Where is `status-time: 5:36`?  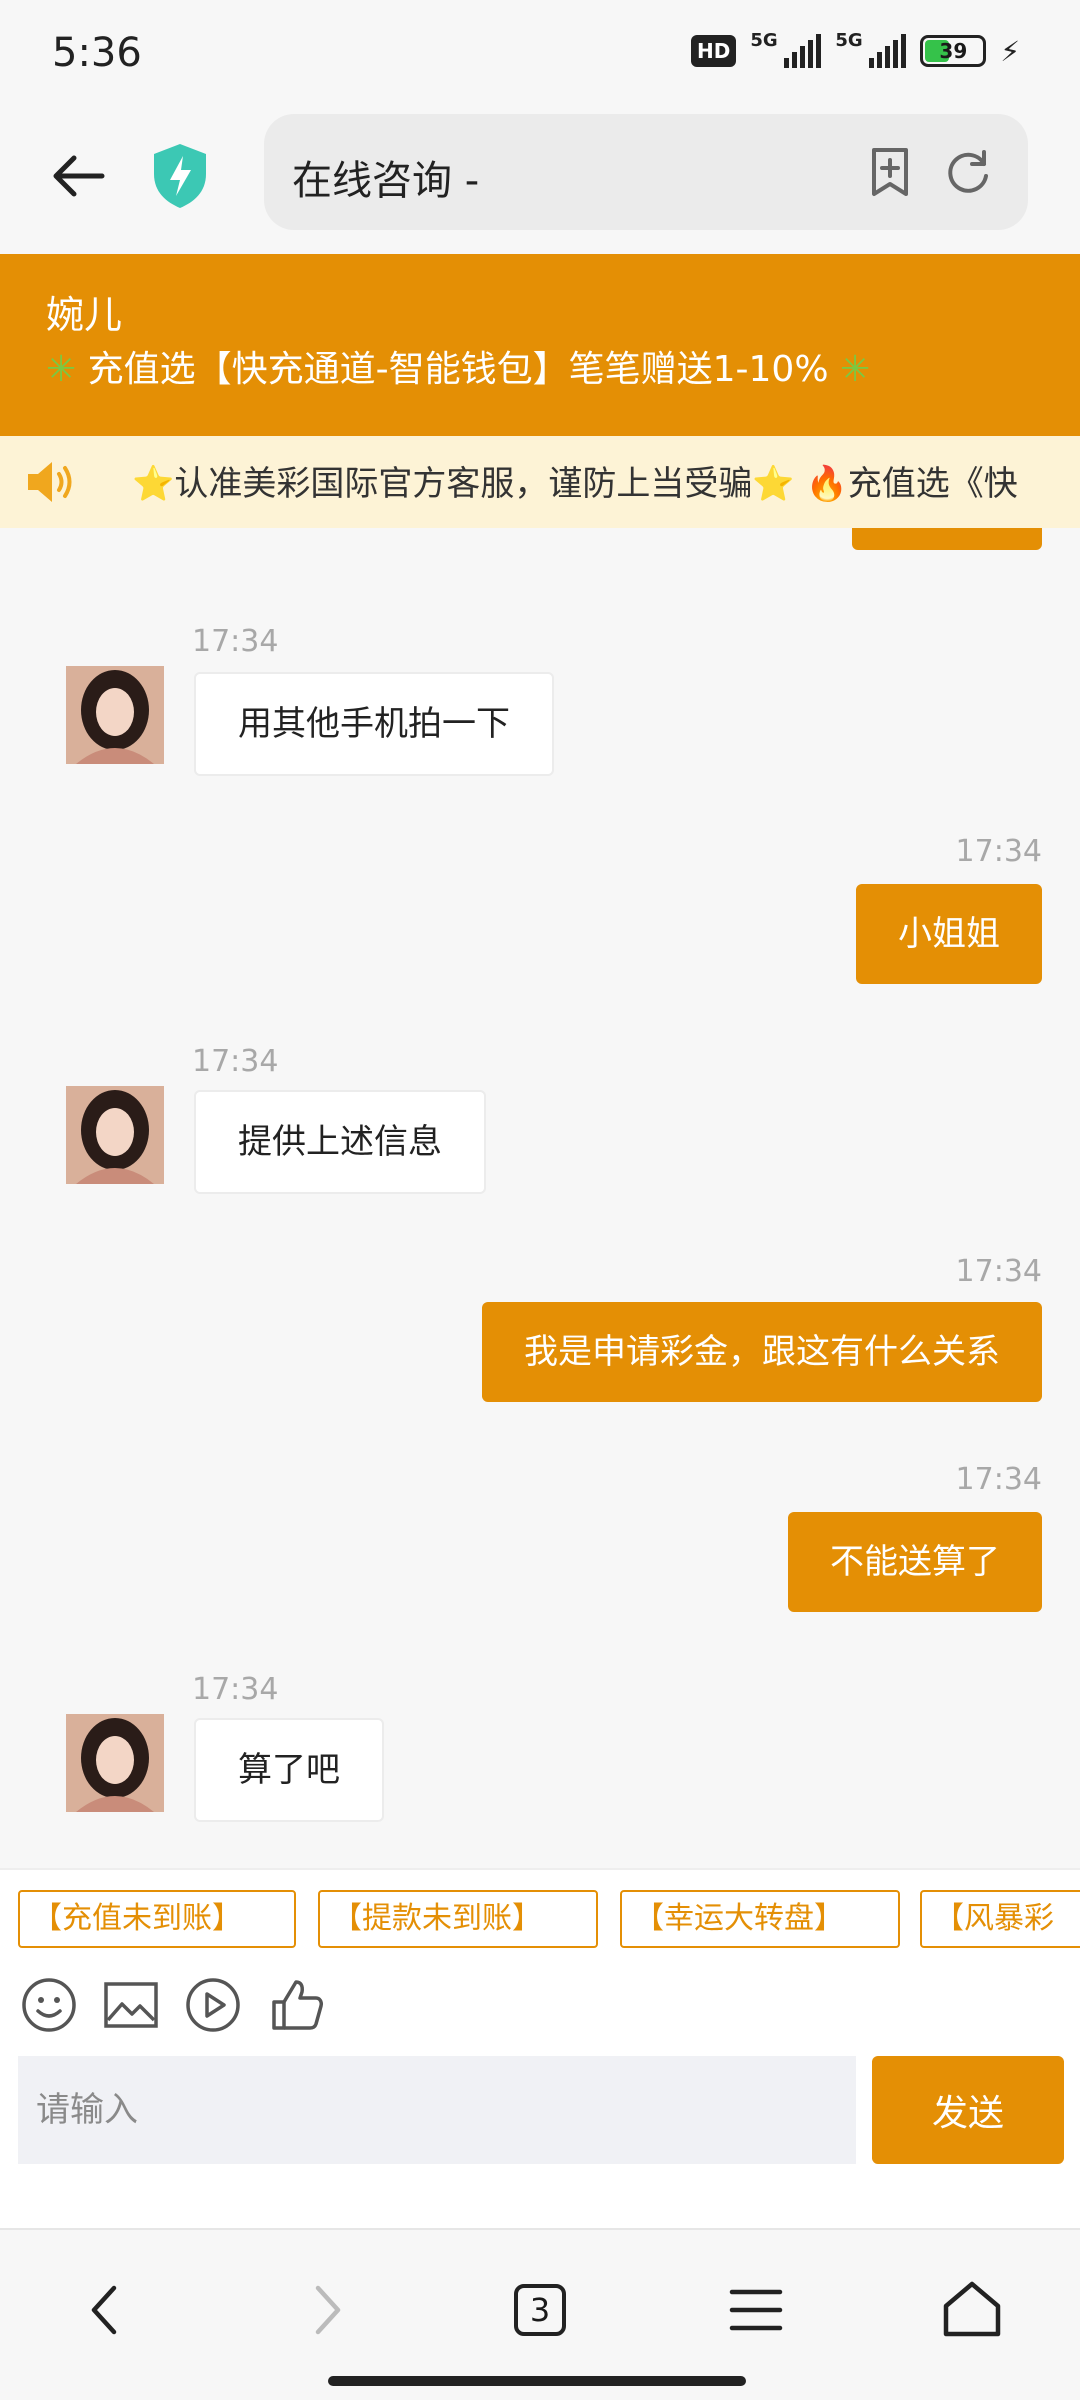 status-time: 5:36 is located at coordinates (97, 53).